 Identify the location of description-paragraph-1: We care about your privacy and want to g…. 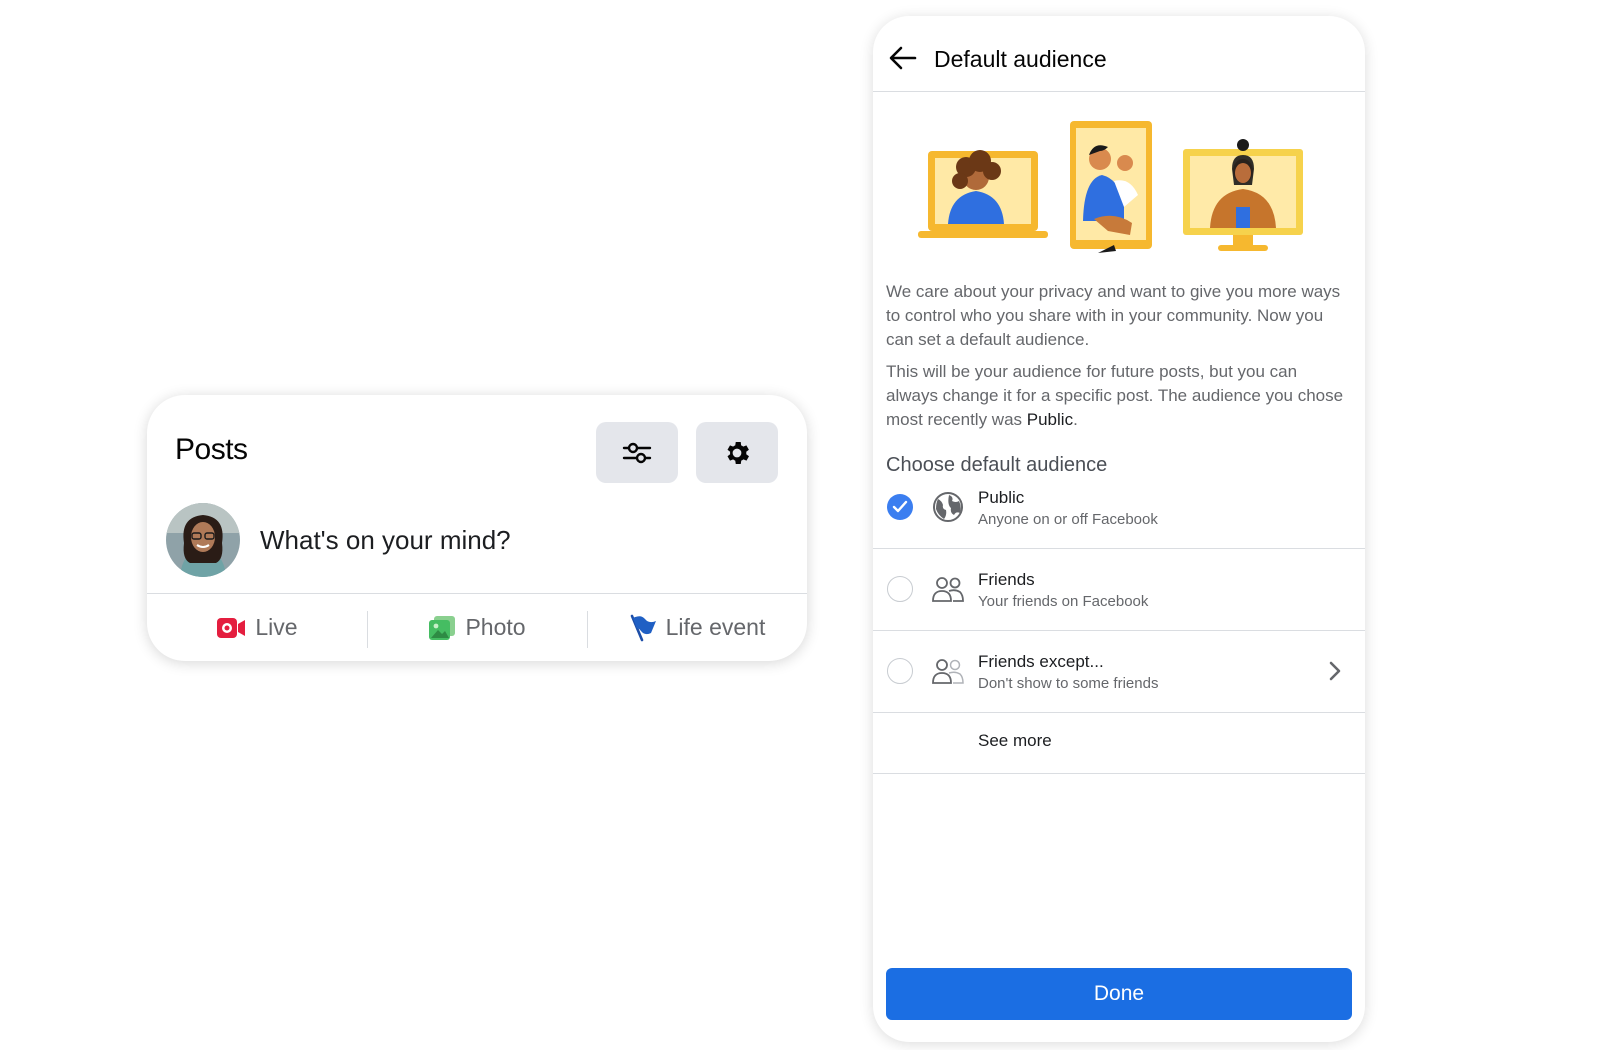
(1113, 315).